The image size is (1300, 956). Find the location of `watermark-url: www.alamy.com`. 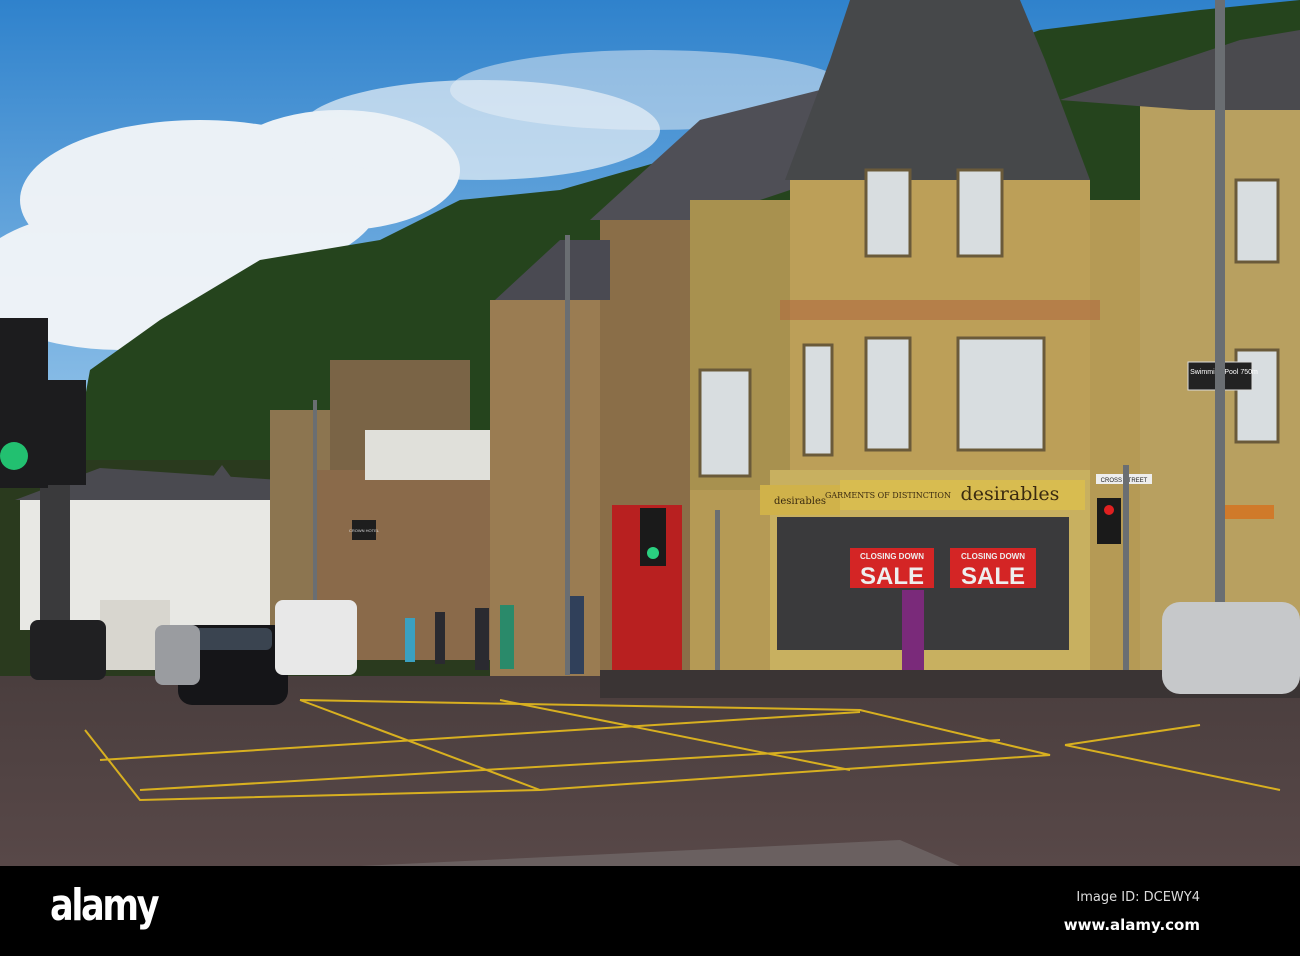

watermark-url: www.alamy.com is located at coordinates (1131, 925).